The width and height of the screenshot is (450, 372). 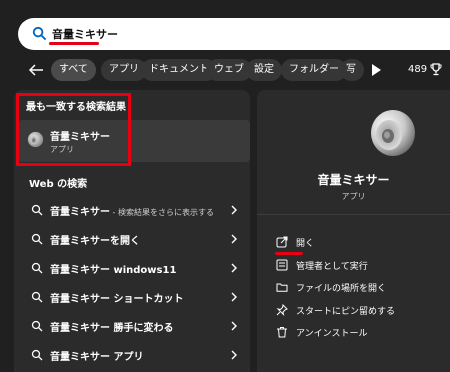 What do you see at coordinates (95, 241) in the screenshot?
I see `web-result-label: 音量ミキサーを開く` at bounding box center [95, 241].